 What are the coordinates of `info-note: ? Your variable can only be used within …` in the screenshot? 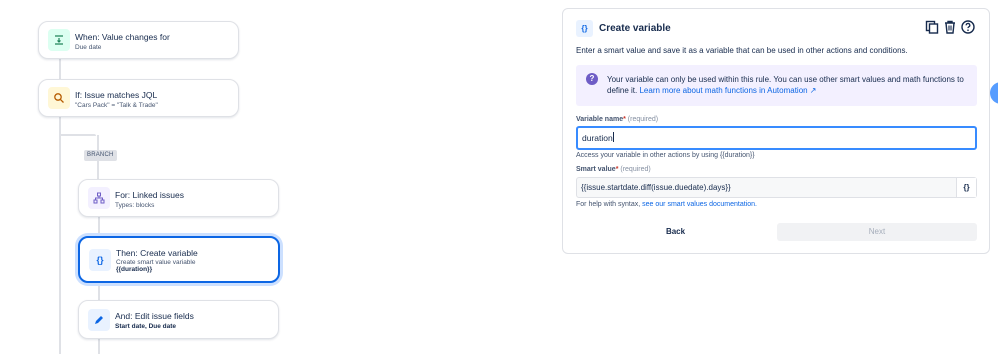 It's located at (776, 85).